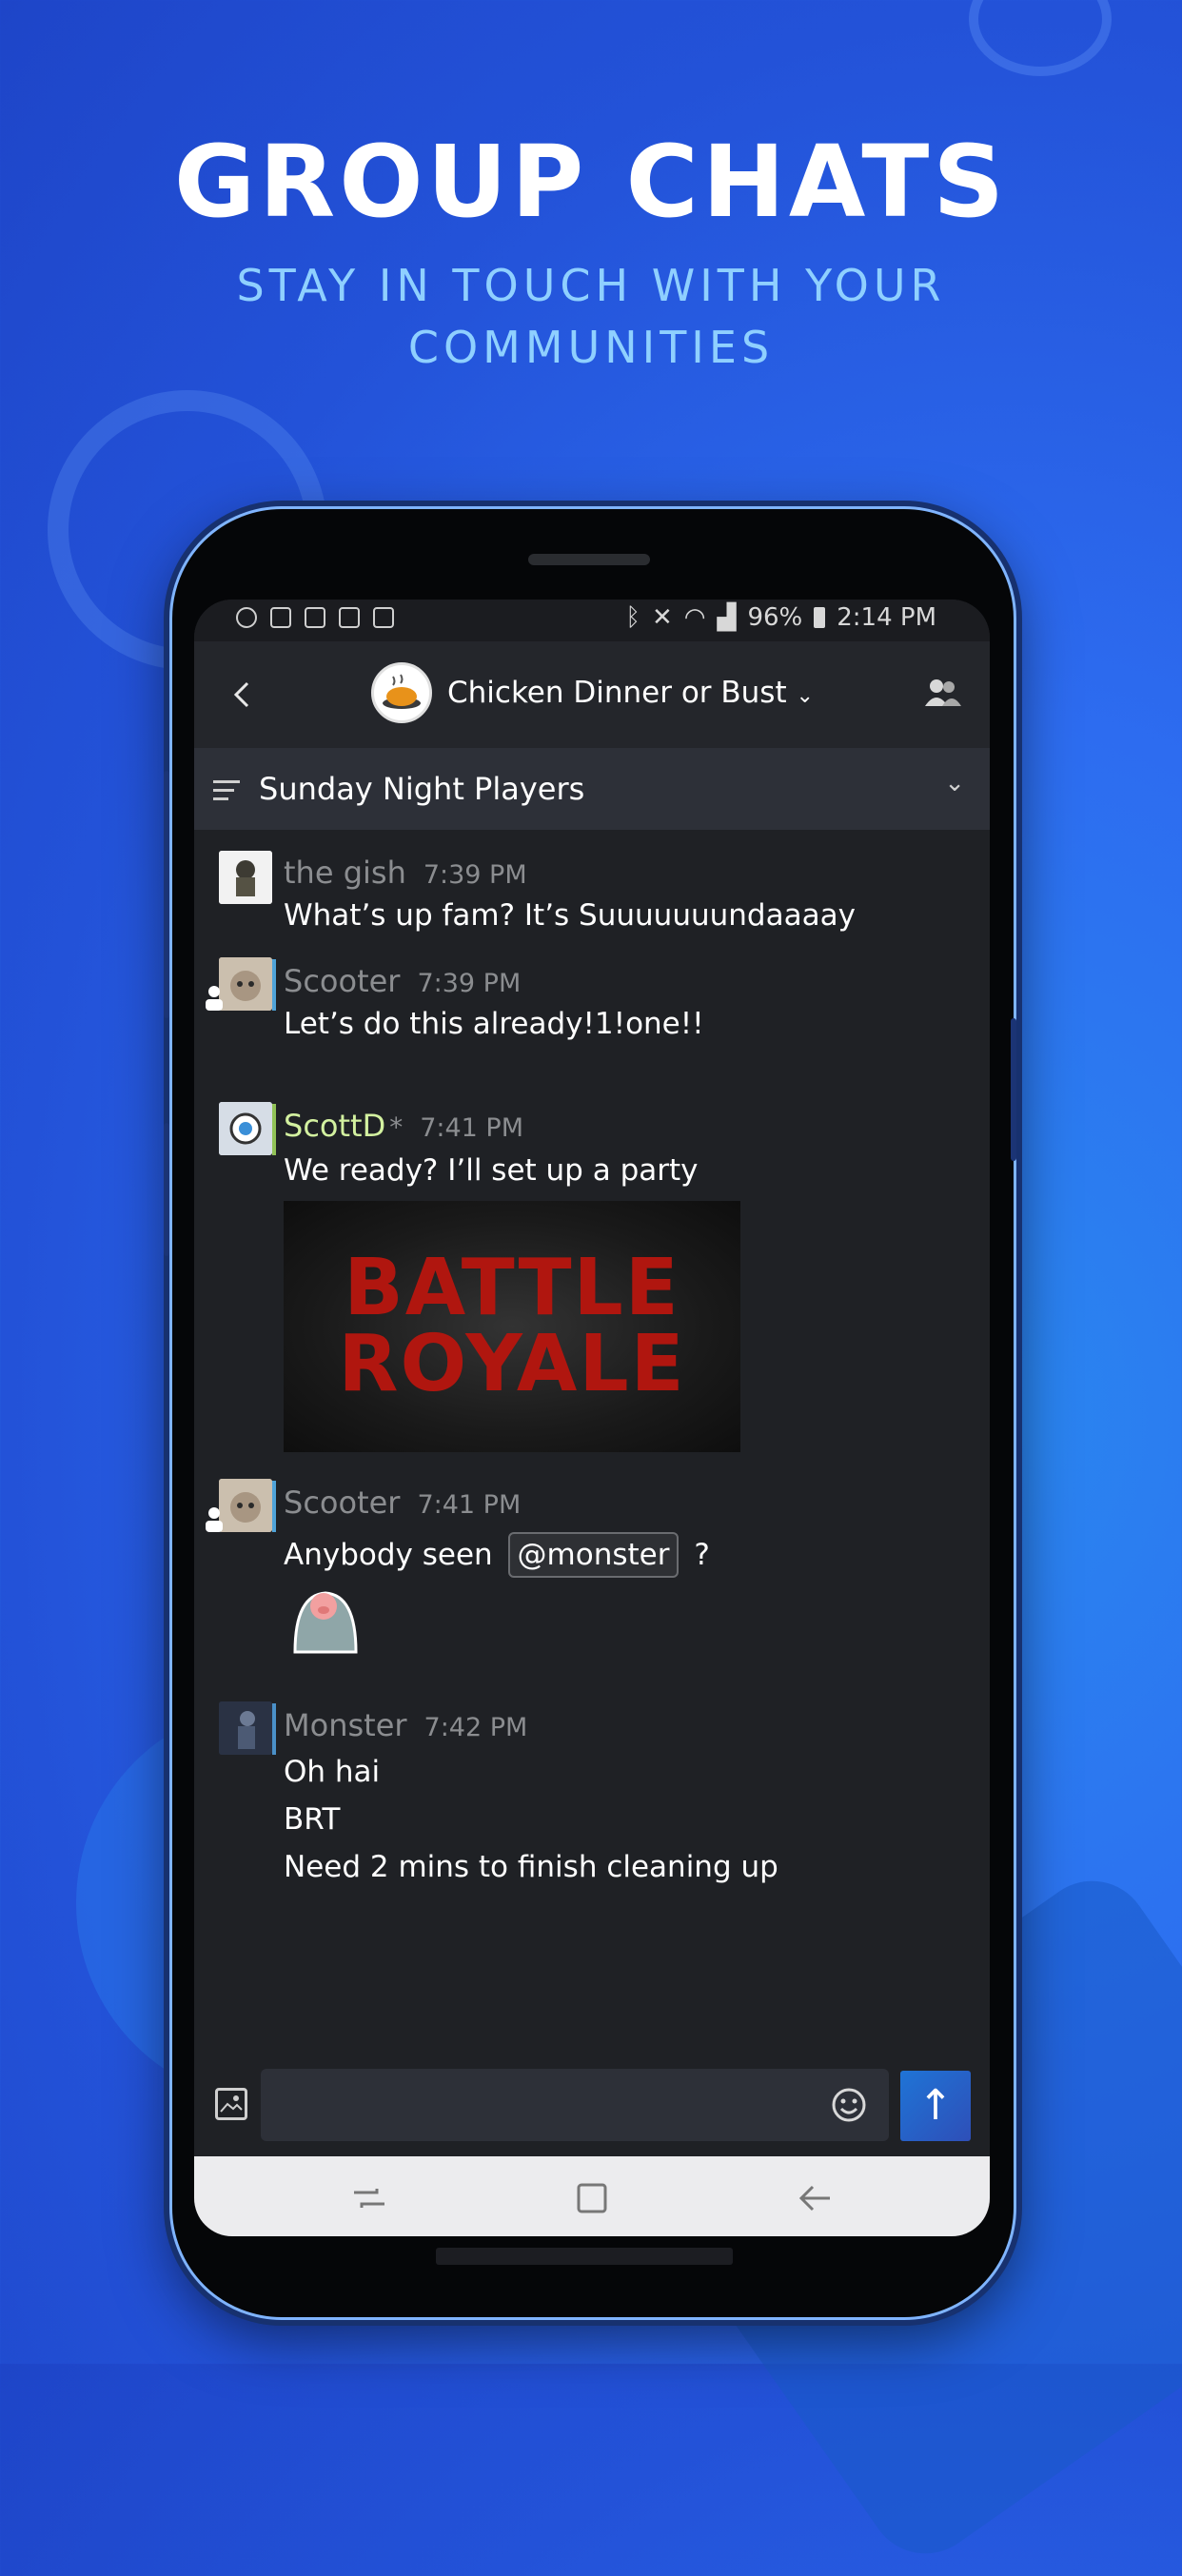  I want to click on chat-header: Chicken Dinner or Bust ⌄, so click(592, 694).